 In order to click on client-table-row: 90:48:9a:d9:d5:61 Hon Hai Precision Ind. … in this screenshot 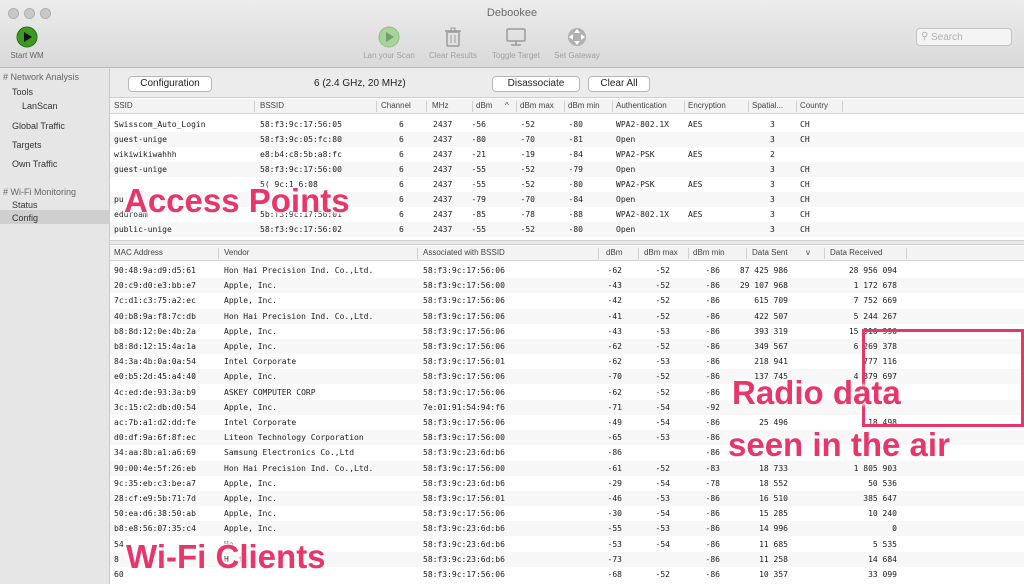, I will do `click(567, 270)`.